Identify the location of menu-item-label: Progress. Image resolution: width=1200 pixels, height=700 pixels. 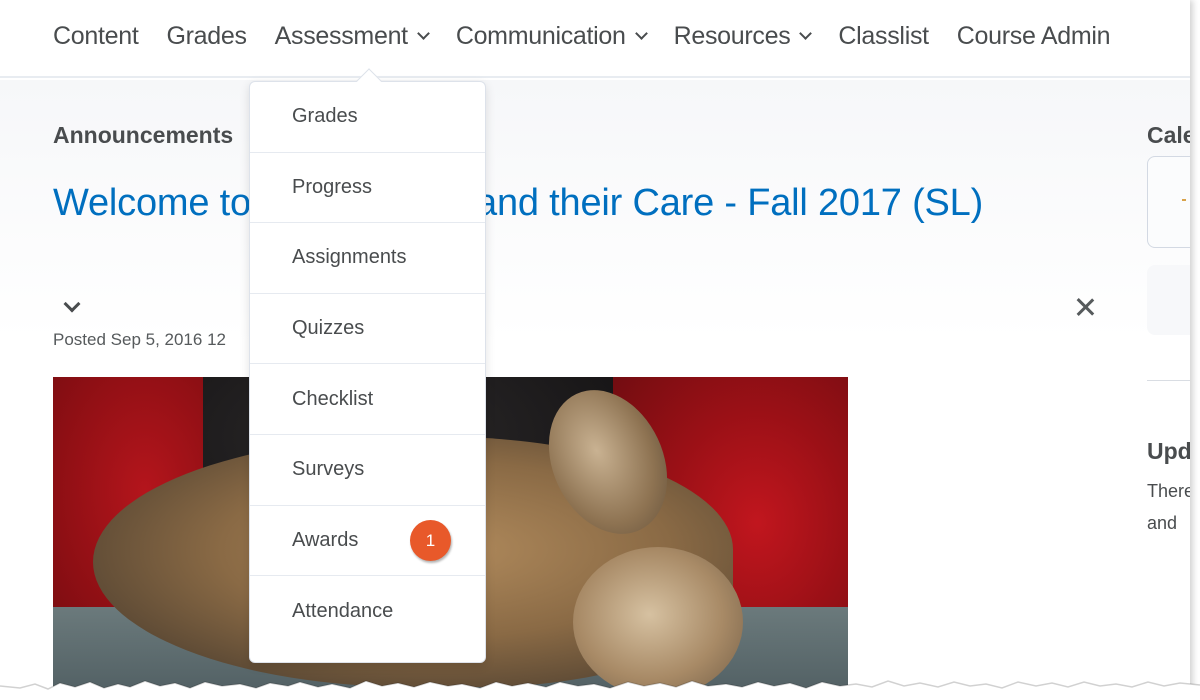
(332, 186).